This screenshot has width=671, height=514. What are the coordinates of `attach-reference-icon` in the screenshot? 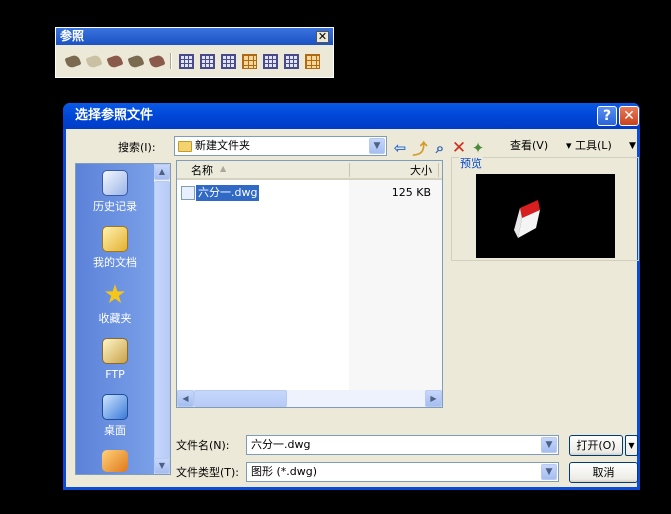 It's located at (73, 61).